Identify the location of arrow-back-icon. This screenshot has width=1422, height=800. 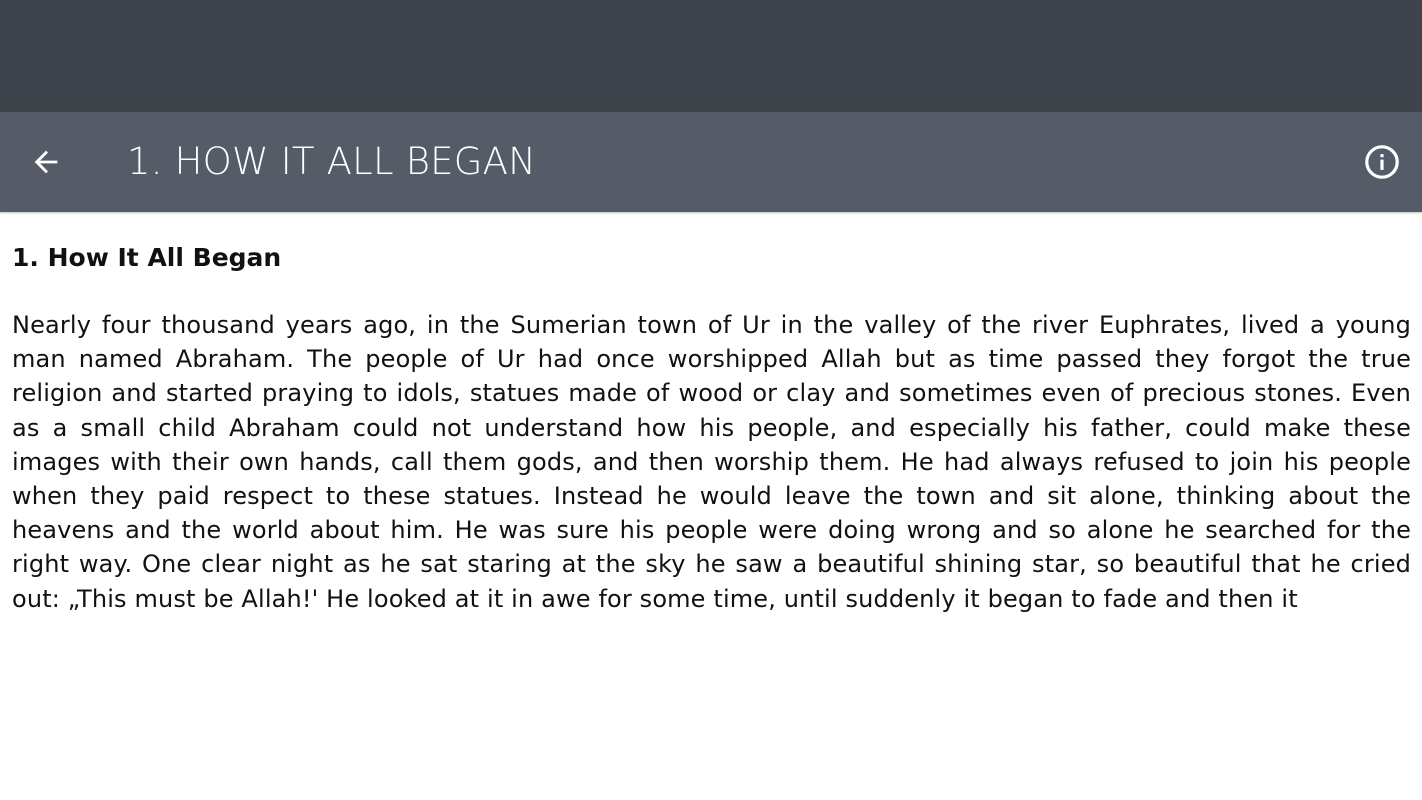
(46, 162).